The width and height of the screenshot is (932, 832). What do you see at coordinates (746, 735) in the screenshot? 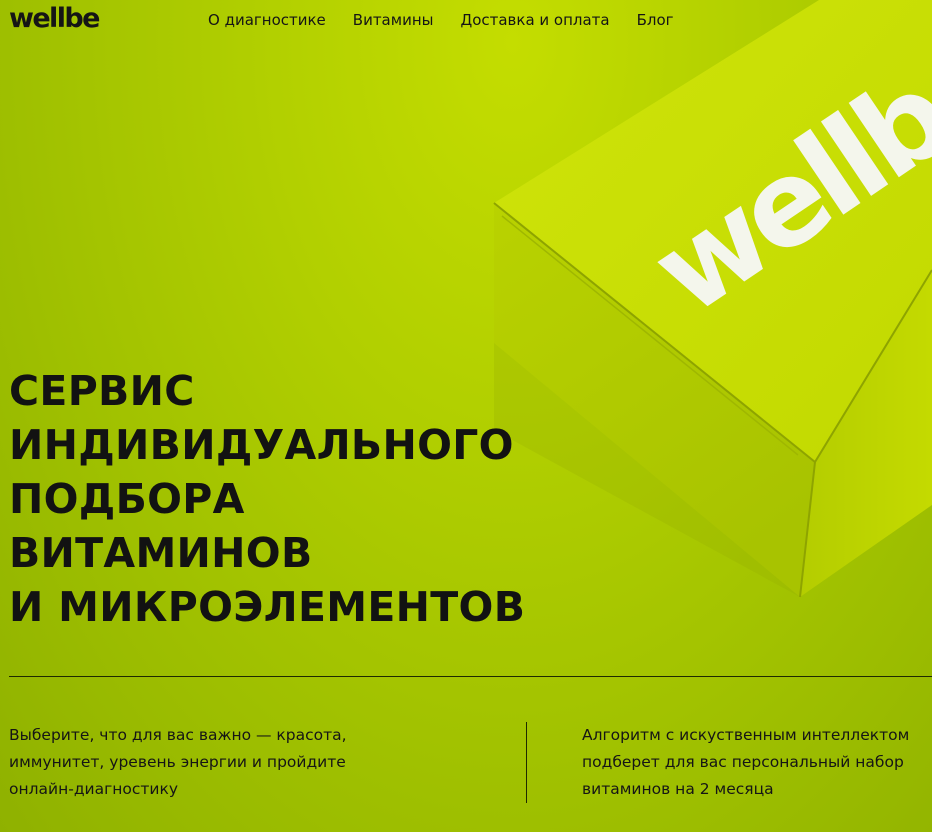
I see `feature-text-line: Алгоритм с искуственным интеллектом` at bounding box center [746, 735].